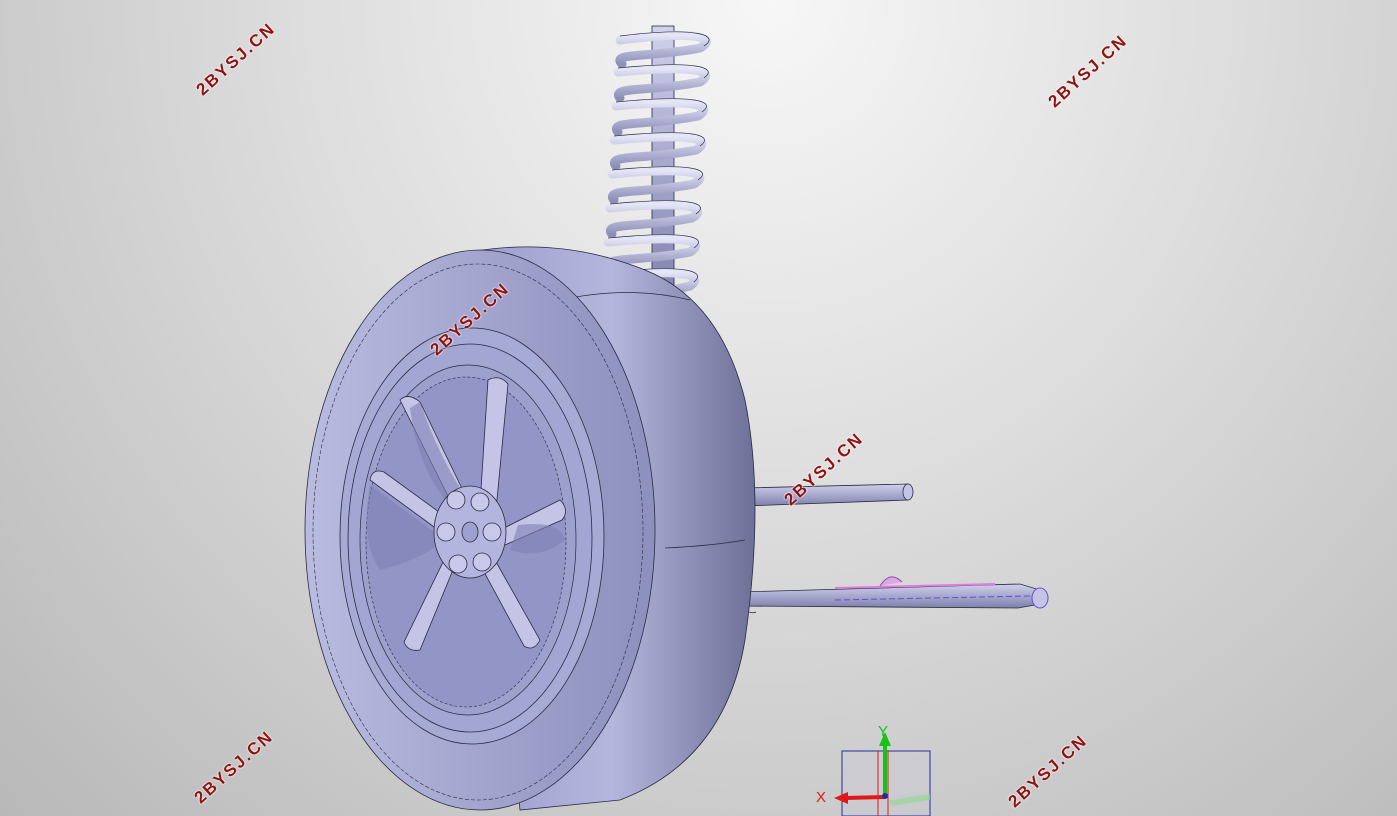  What do you see at coordinates (829, 495) in the screenshot?
I see `axle-shaft` at bounding box center [829, 495].